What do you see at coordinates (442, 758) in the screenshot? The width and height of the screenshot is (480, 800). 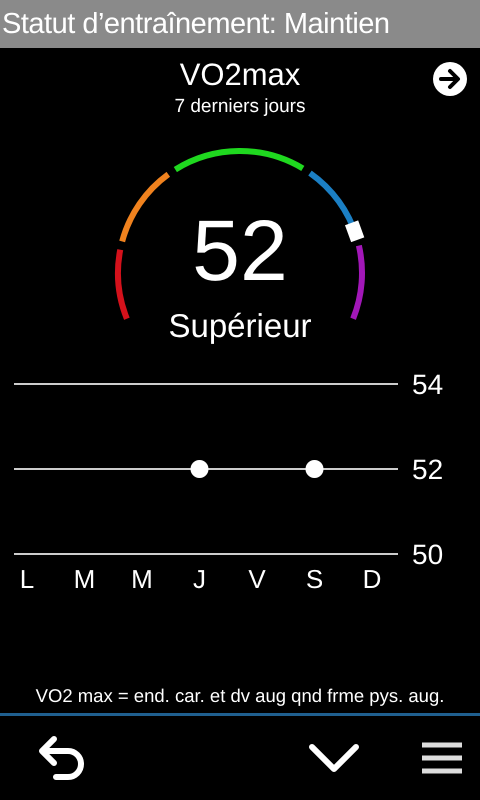 I see `menu-icon` at bounding box center [442, 758].